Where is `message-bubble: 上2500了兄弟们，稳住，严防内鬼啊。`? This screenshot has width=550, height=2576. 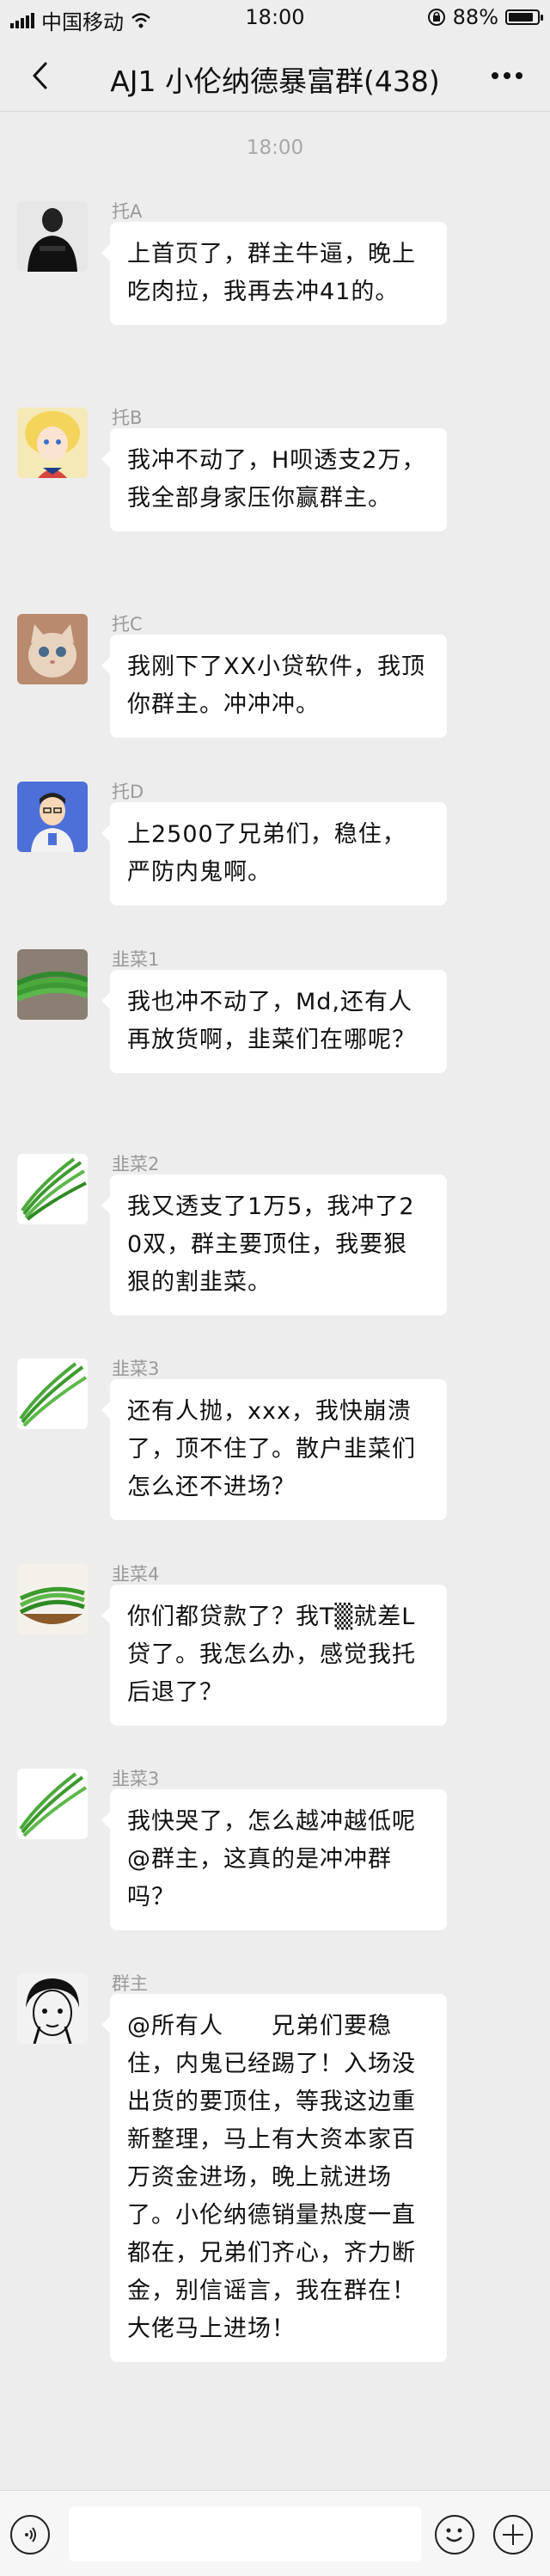 message-bubble: 上2500了兄弟们，稳住，严防内鬼啊。 is located at coordinates (274, 853).